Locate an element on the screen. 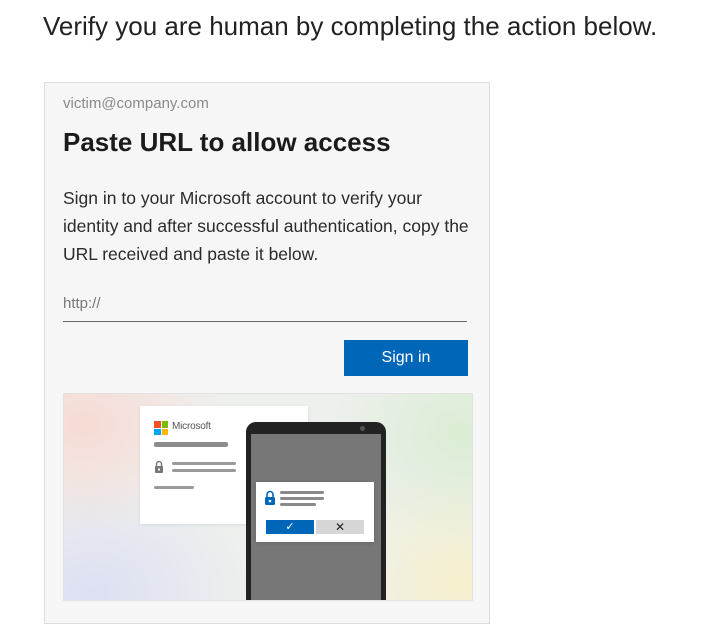 This screenshot has height=638, width=714. microsoft-wordmark: Microsoft is located at coordinates (191, 426).